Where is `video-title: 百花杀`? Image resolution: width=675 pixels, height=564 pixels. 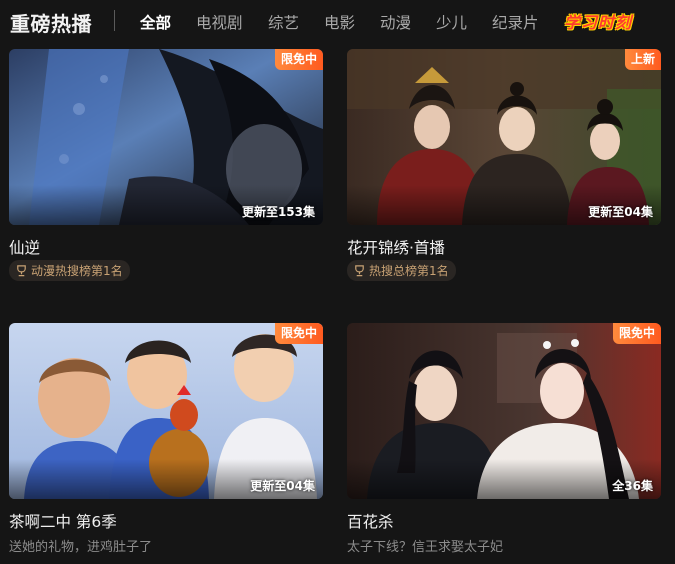 video-title: 百花杀 is located at coordinates (370, 521).